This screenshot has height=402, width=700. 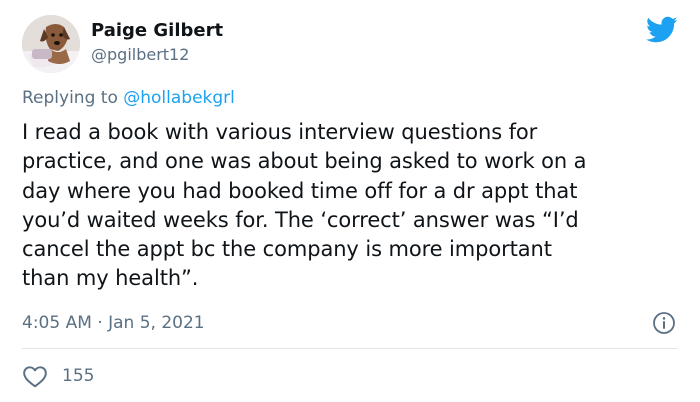 I want to click on tweet-text-line: than my health”., so click(x=110, y=278).